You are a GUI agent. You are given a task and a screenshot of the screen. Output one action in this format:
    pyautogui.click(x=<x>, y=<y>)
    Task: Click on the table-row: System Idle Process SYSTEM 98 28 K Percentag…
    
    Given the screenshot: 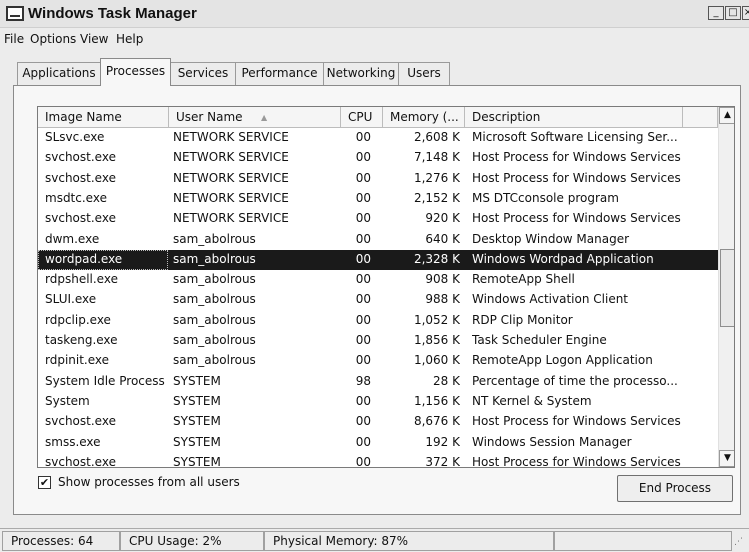 What is the action you would take?
    pyautogui.click(x=378, y=382)
    